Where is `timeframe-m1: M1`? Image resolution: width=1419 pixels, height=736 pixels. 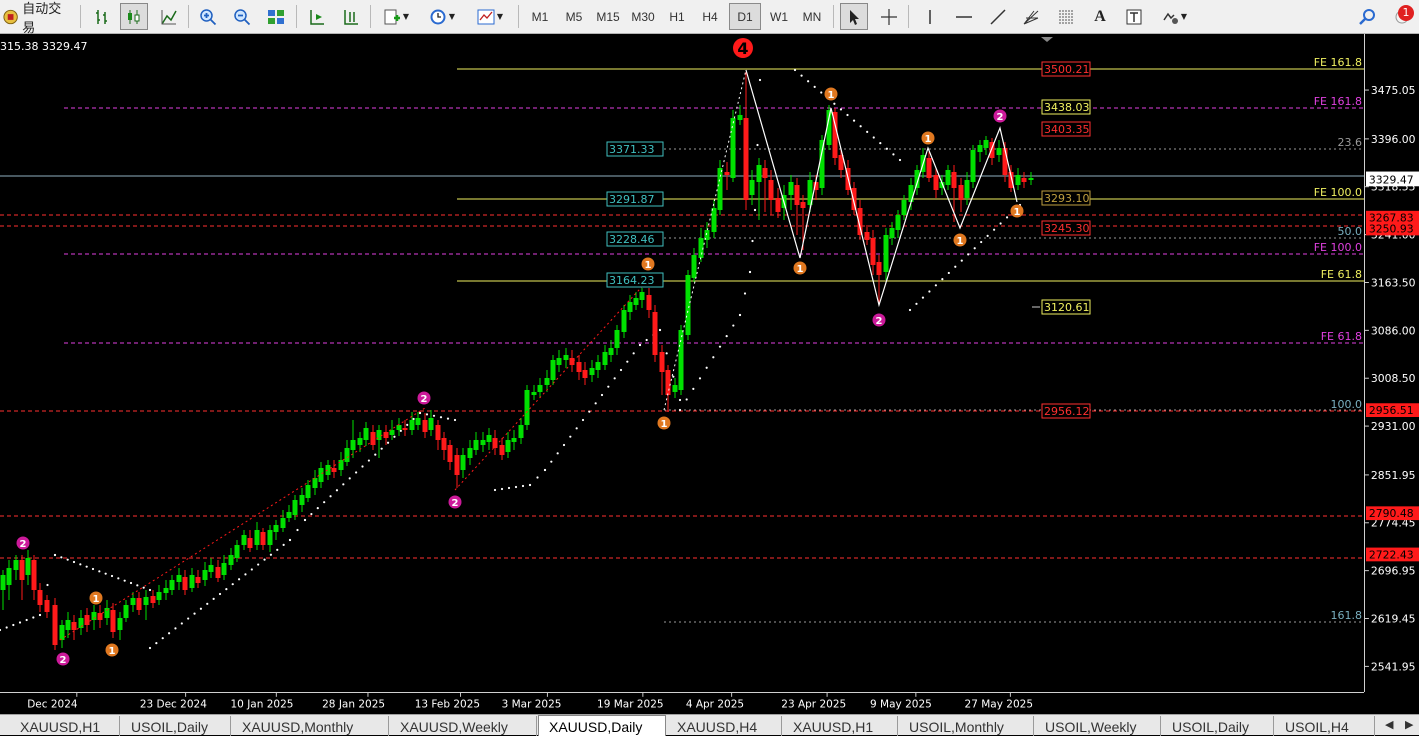
timeframe-m1: M1 is located at coordinates (540, 16).